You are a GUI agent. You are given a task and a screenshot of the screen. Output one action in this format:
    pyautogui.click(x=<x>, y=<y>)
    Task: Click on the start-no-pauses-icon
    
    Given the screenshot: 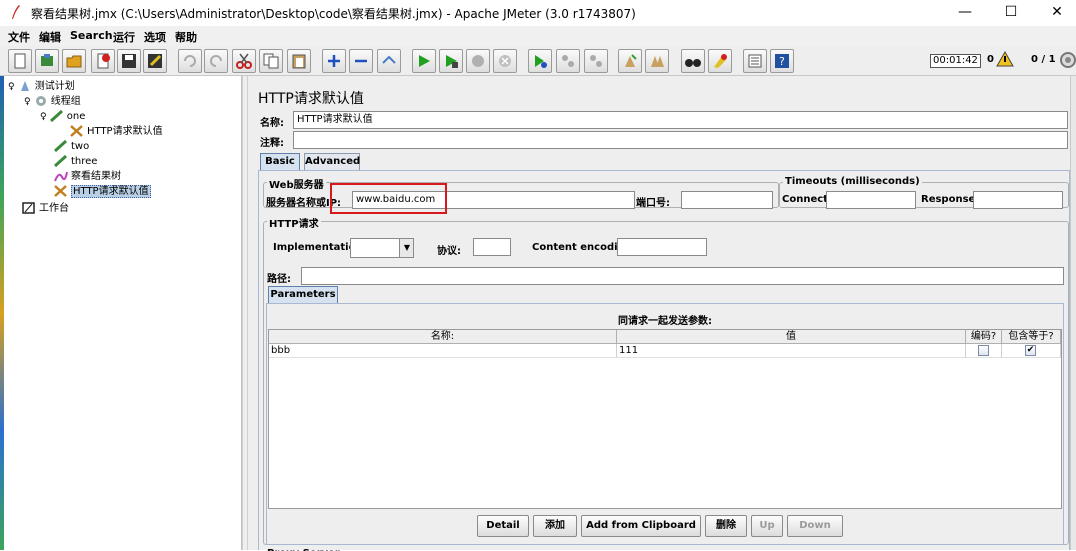 What is the action you would take?
    pyautogui.click(x=451, y=61)
    